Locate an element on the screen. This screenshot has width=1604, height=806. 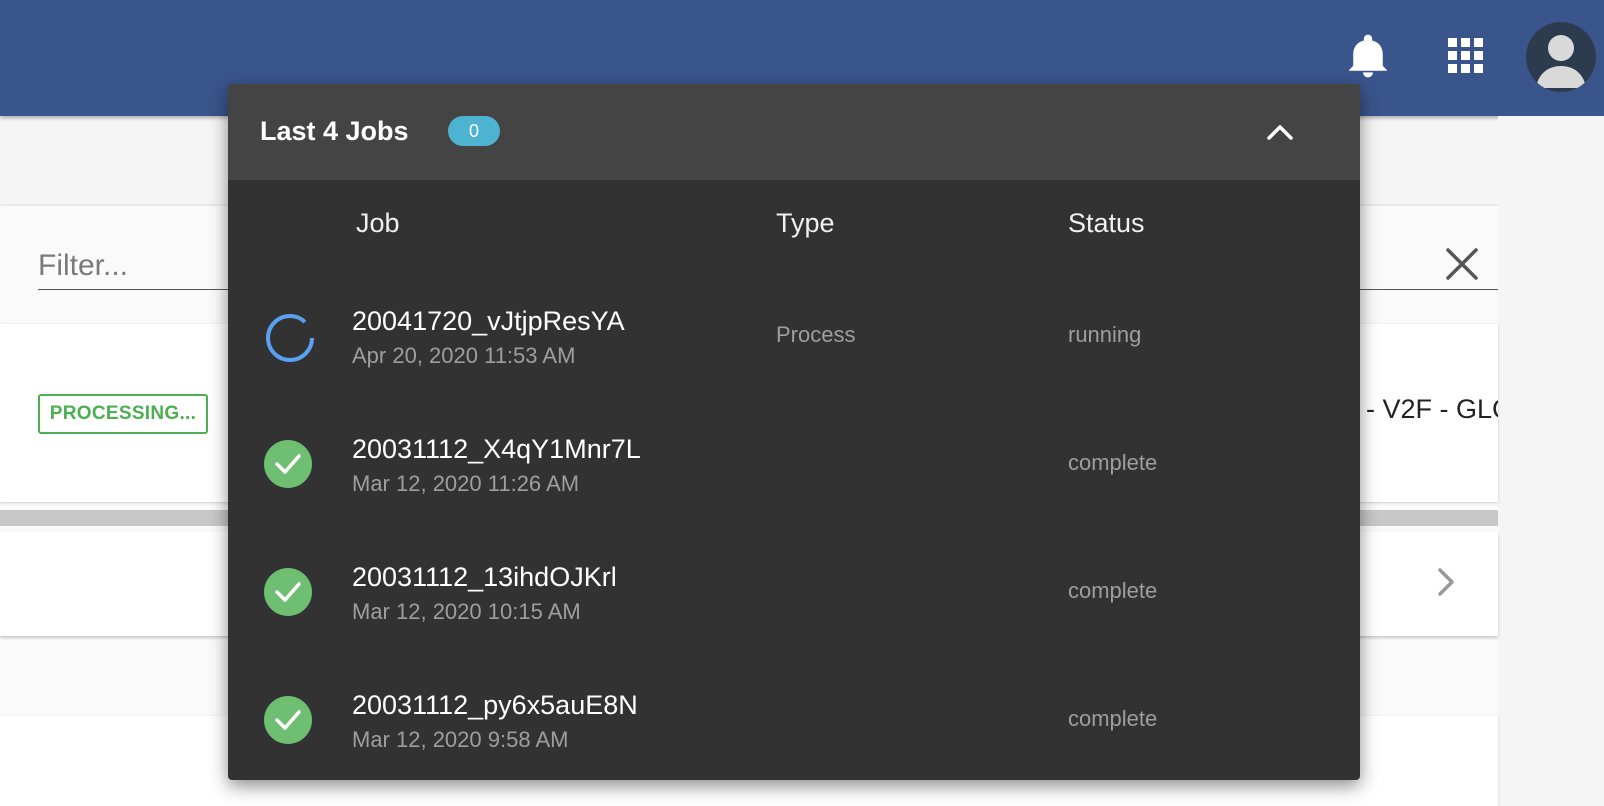
chevron-right-icon is located at coordinates (1446, 582).